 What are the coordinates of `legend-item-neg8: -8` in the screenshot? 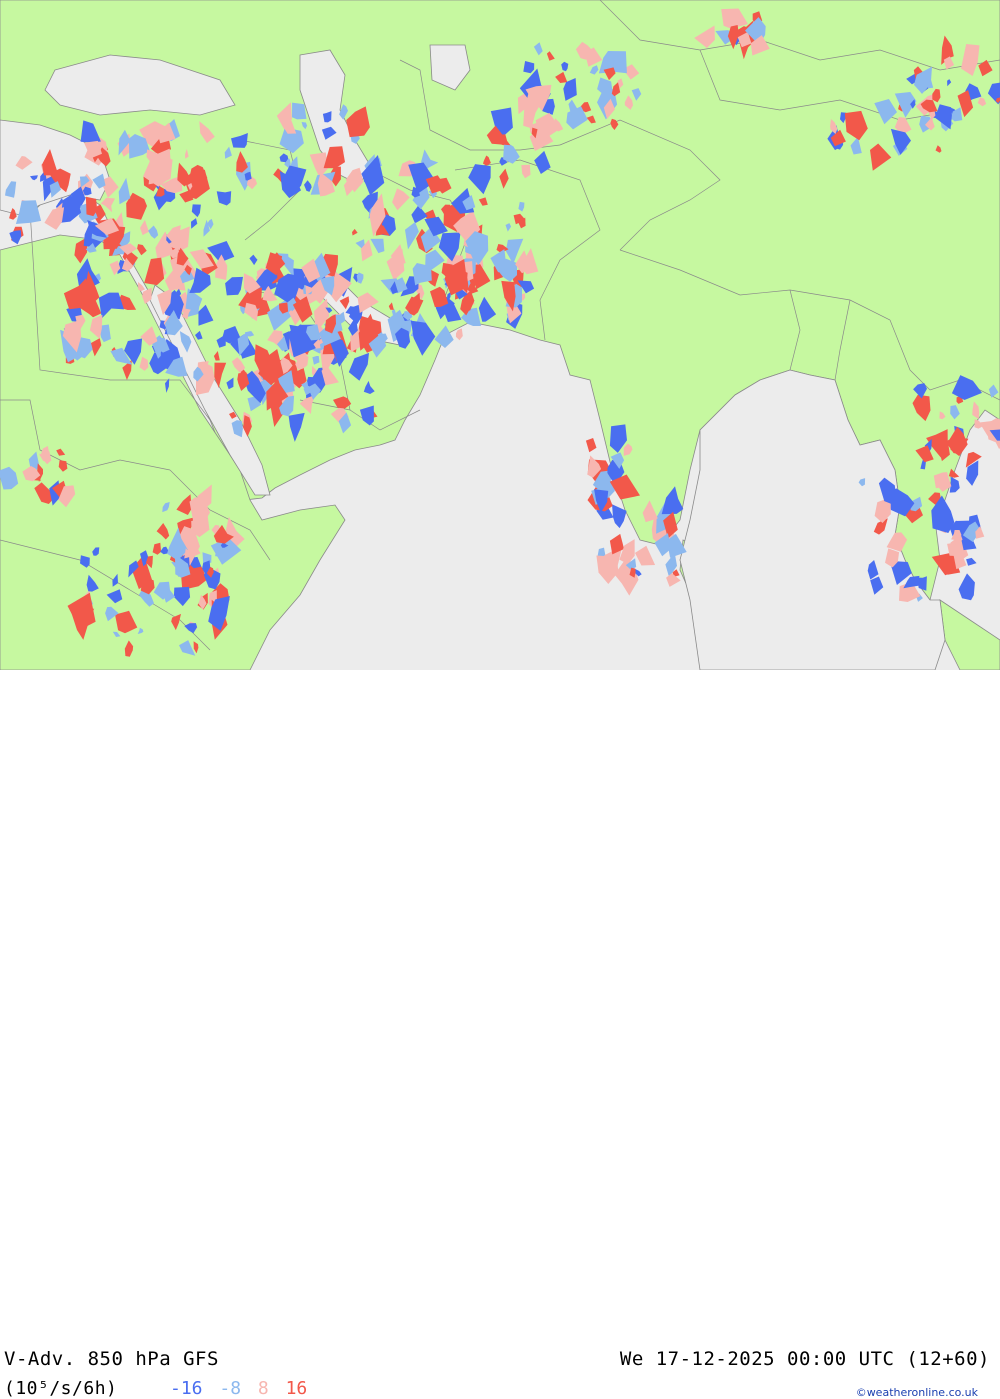 It's located at (230, 1388).